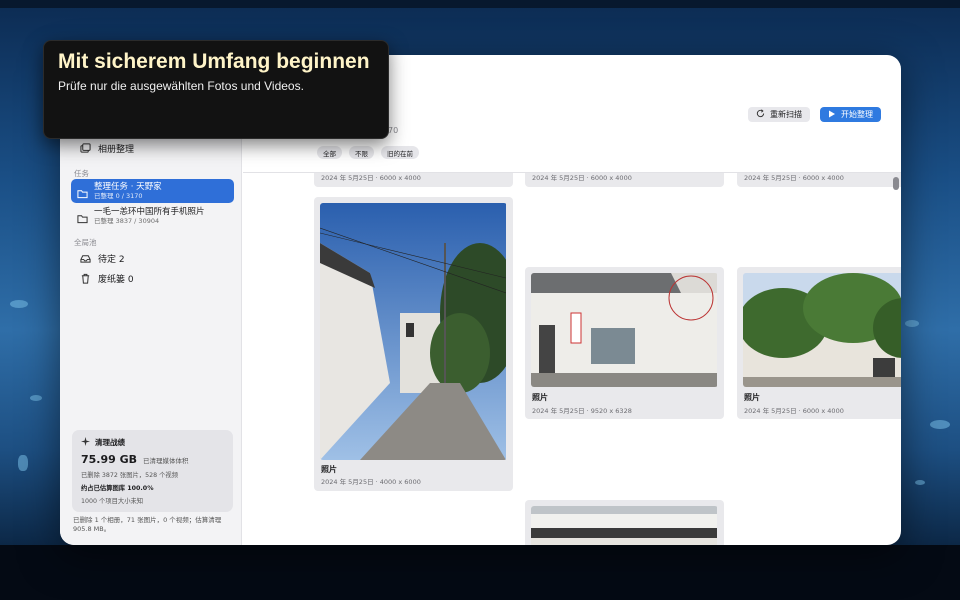 The width and height of the screenshot is (960, 600). What do you see at coordinates (786, 114) in the screenshot?
I see `rescan-label: 重新扫描` at bounding box center [786, 114].